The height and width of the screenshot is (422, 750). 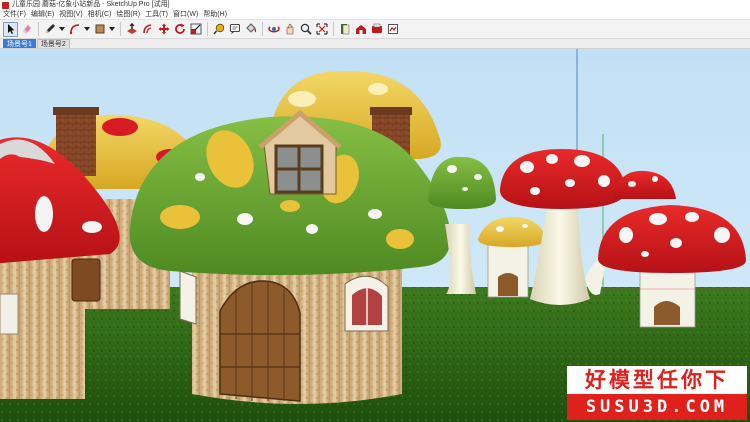 I want to click on zoom-icon, so click(x=306, y=29).